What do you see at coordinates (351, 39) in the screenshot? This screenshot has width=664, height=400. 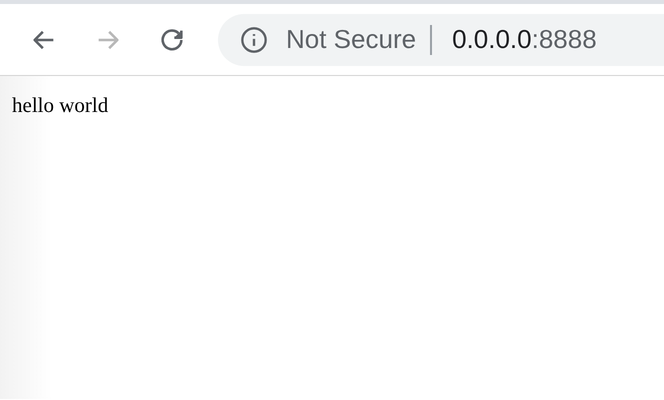 I see `security-label: Not Secure` at bounding box center [351, 39].